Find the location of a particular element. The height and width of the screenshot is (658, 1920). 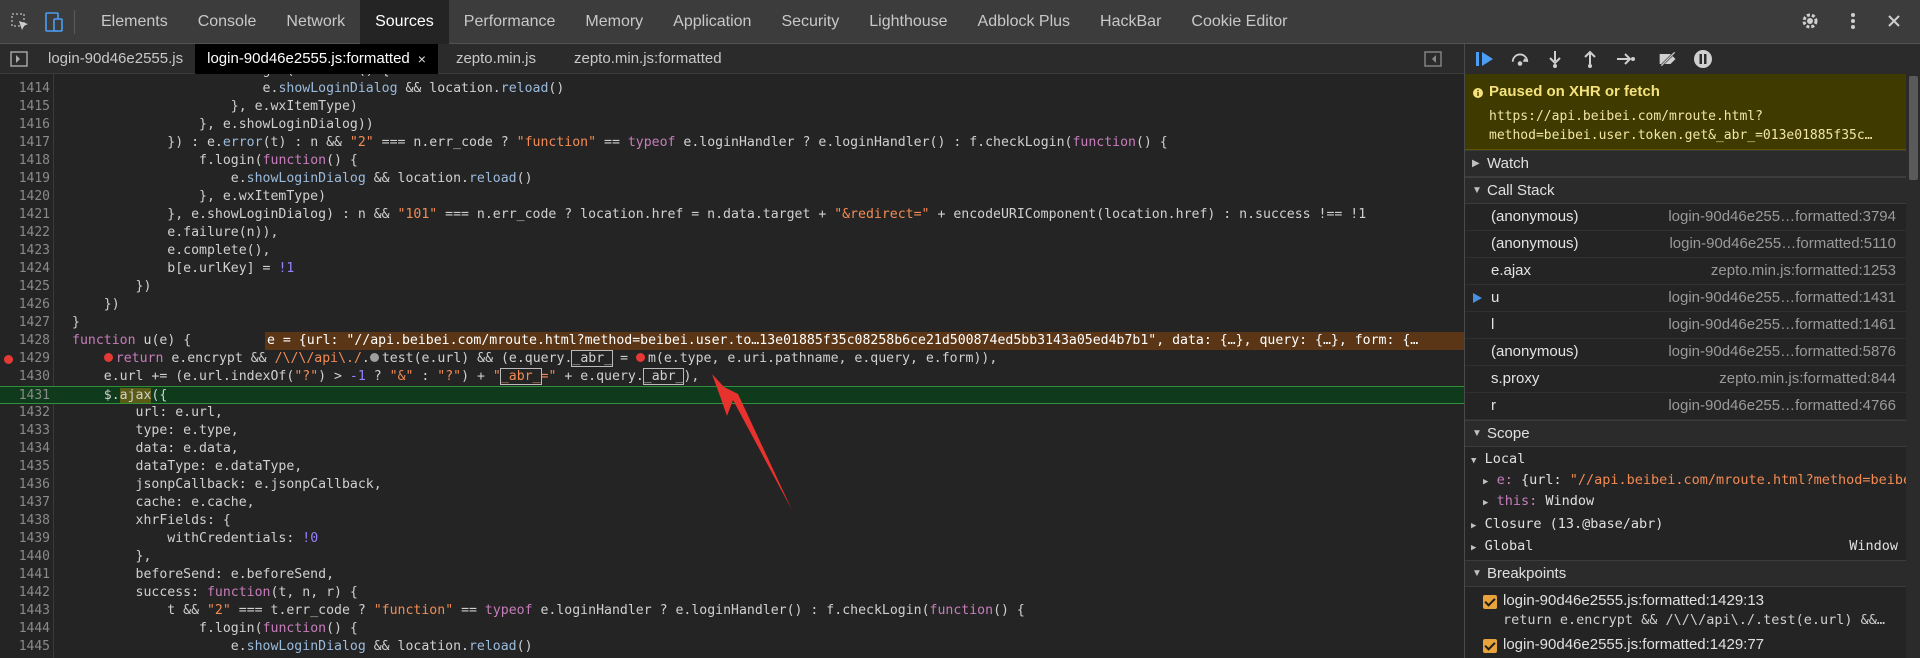

frame-function-name: l is located at coordinates (1493, 324).